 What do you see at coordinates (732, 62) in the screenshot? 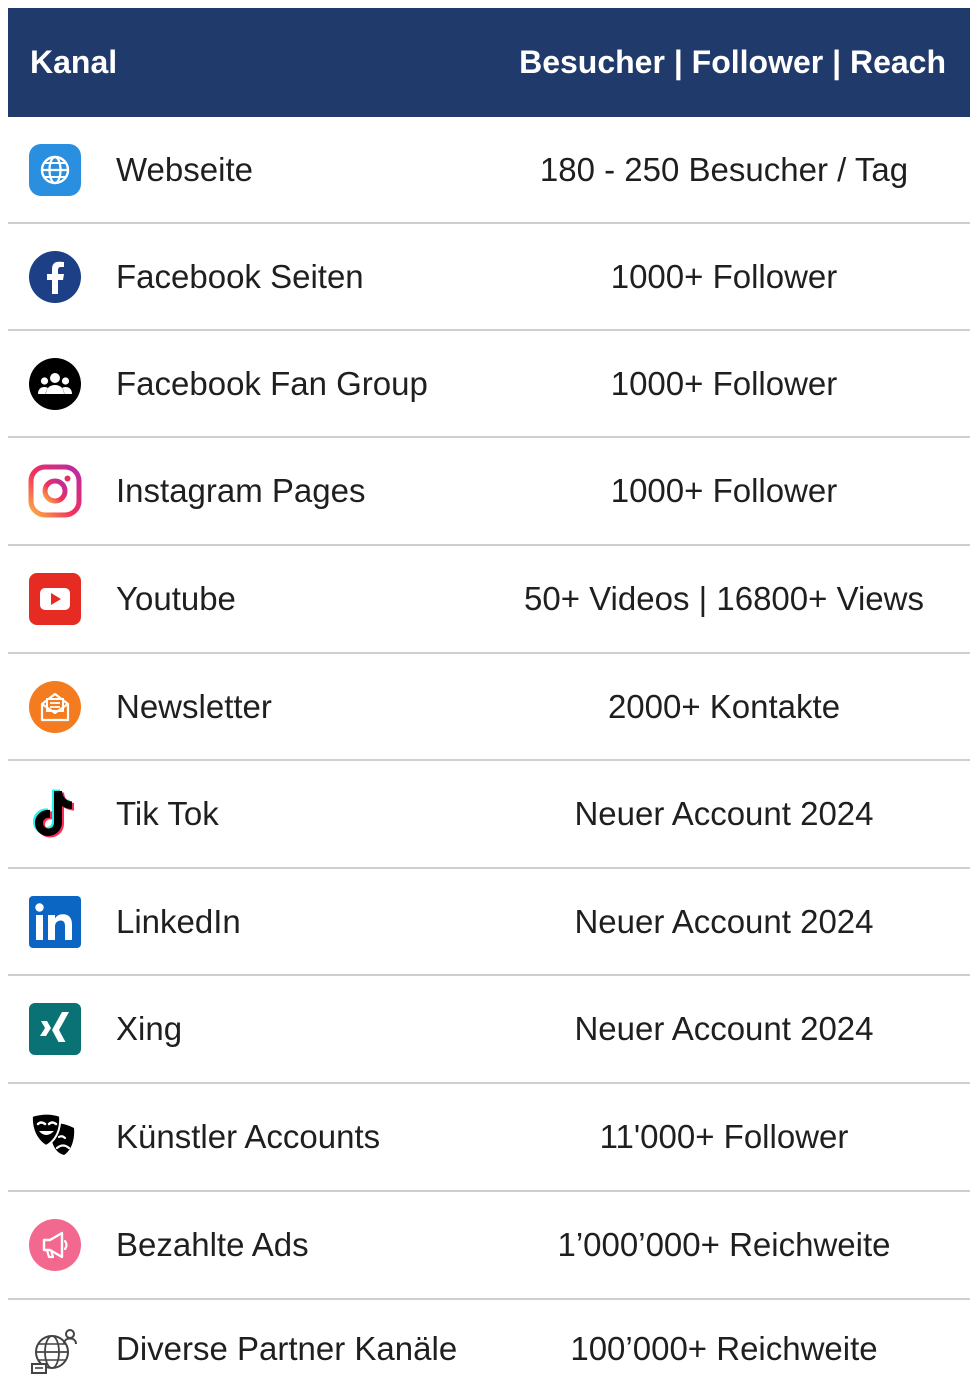
I see `header-metrics: Besucher | Follower | Reach` at bounding box center [732, 62].